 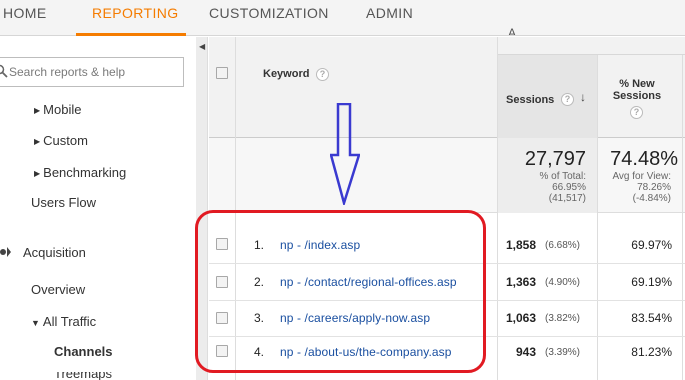 What do you see at coordinates (641, 176) in the screenshot?
I see `new-sessions-avg-label: Avg for View:` at bounding box center [641, 176].